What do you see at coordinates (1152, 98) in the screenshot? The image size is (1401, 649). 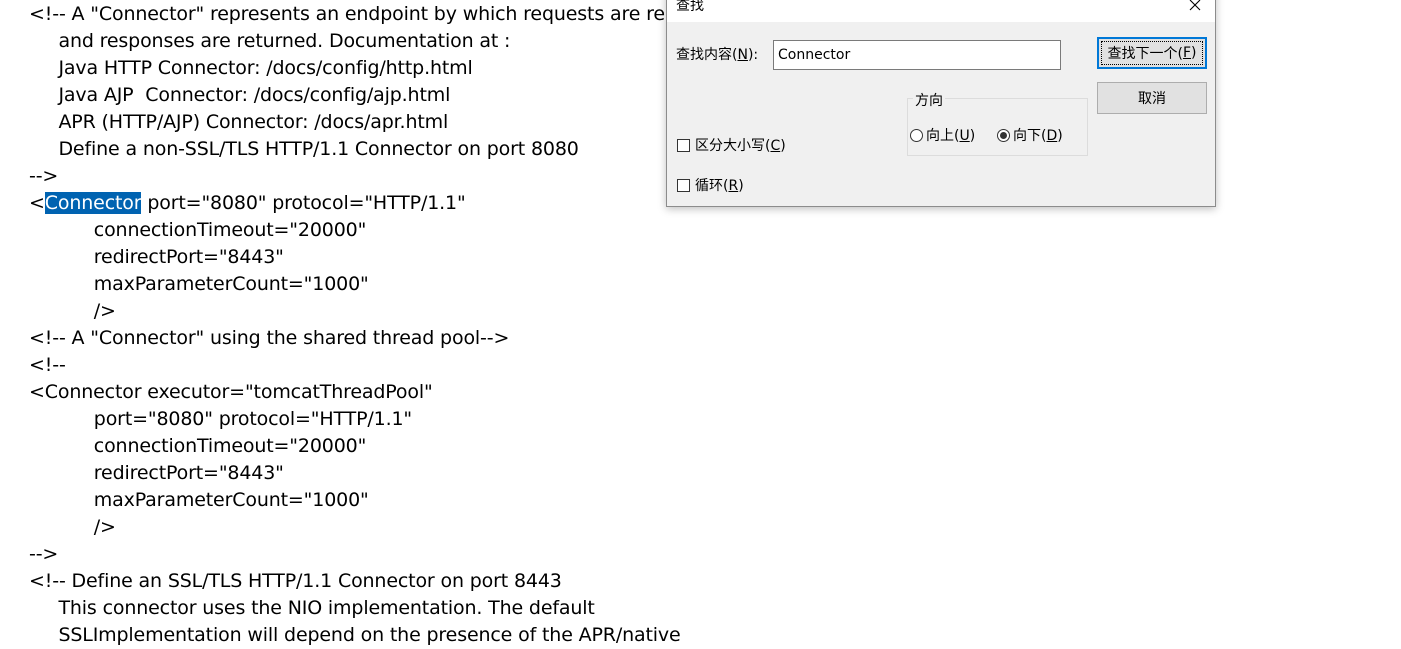 I see `cancel-button: 取消` at bounding box center [1152, 98].